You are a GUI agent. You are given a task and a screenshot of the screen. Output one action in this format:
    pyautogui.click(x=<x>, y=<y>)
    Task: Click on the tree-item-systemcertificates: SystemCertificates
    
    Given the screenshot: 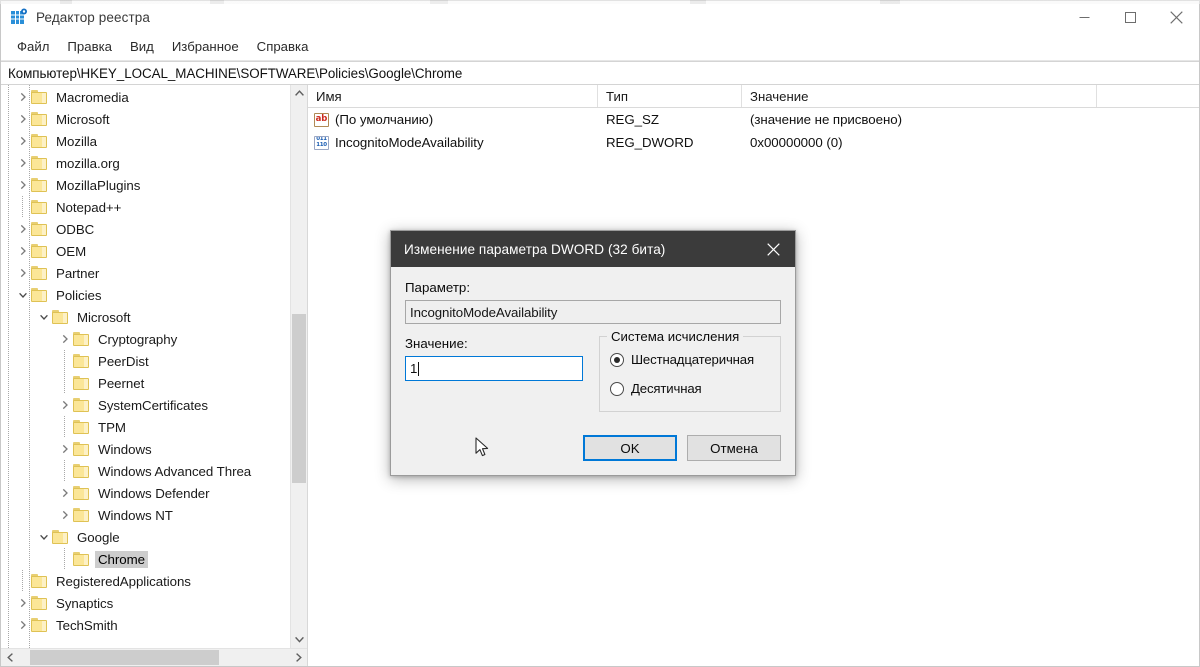 What is the action you would take?
    pyautogui.click(x=145, y=405)
    